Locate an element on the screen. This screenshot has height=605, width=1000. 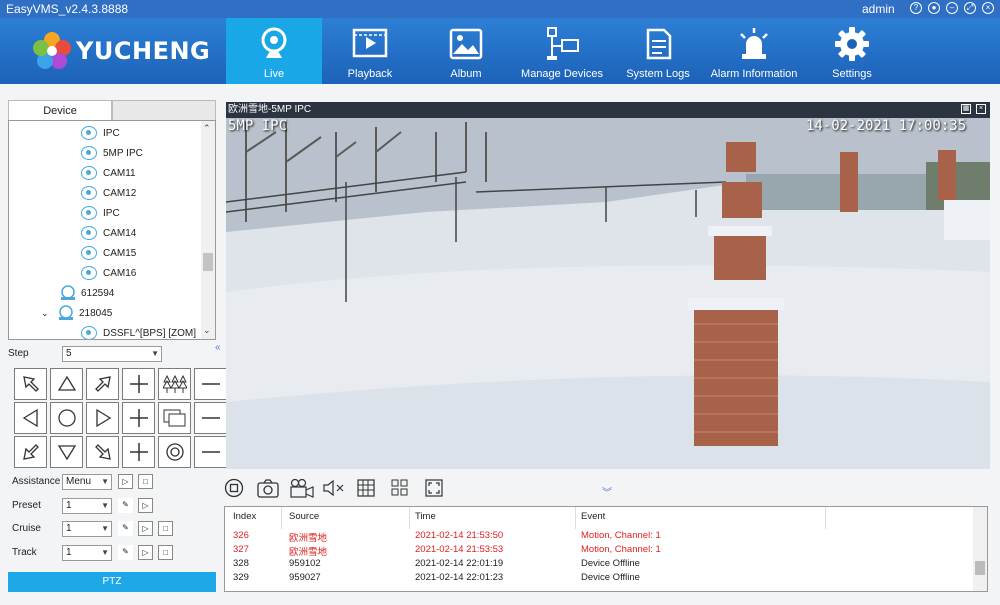
windows-icon is located at coordinates (174, 418).